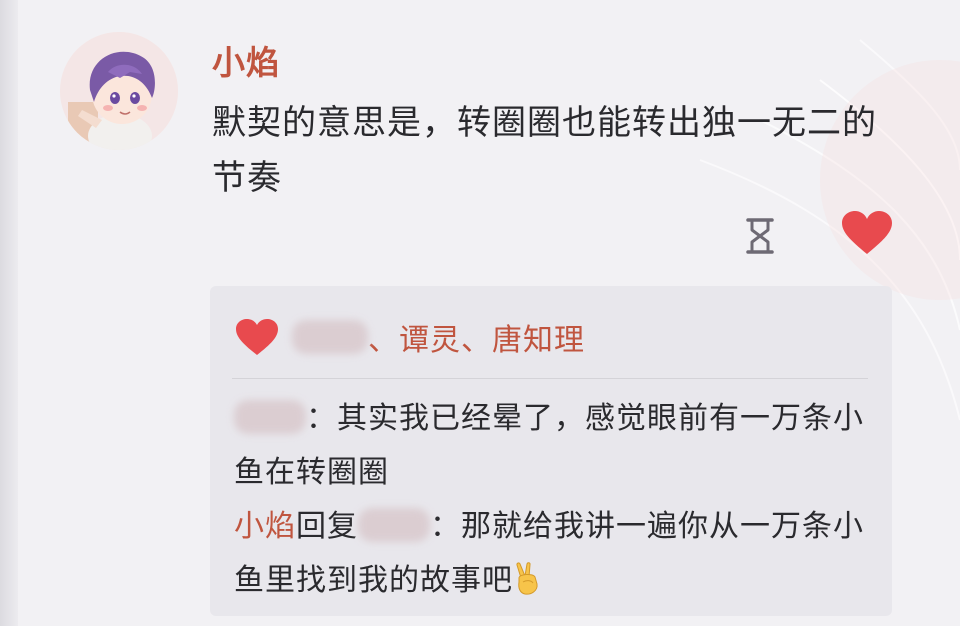 This screenshot has height=626, width=960. I want to click on likes-row: 、谭灵、唐知理, so click(409, 337).